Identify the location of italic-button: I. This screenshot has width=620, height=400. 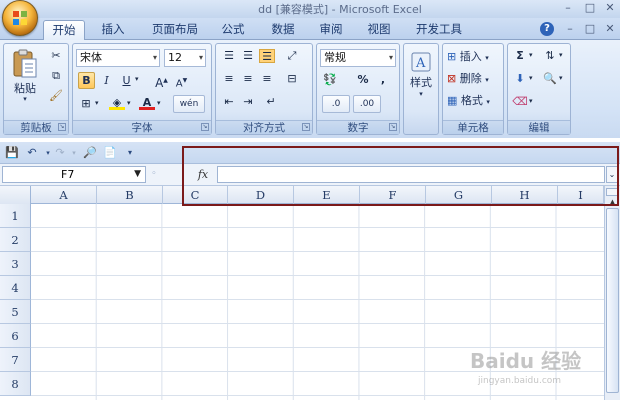
(106, 80).